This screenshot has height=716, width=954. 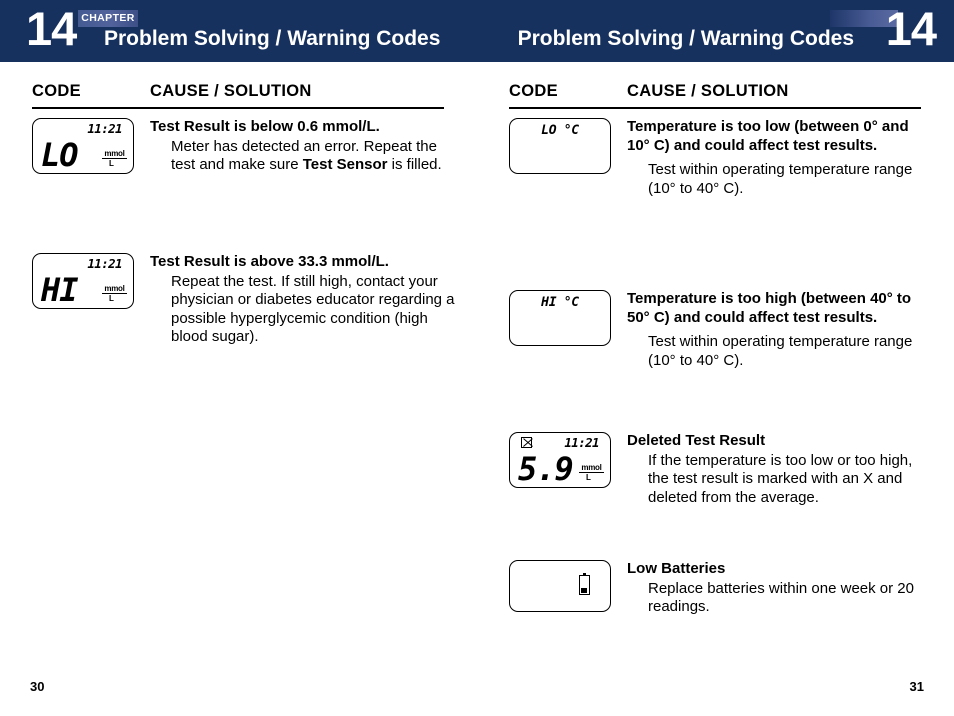 What do you see at coordinates (560, 586) in the screenshot?
I see `lcd-display-low-battery` at bounding box center [560, 586].